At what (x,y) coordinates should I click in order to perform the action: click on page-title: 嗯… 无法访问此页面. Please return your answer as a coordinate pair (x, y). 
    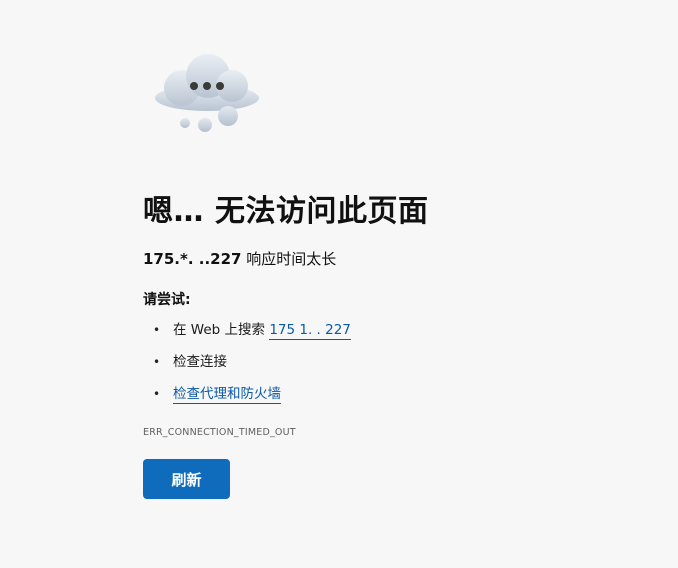
    Looking at the image, I should click on (286, 211).